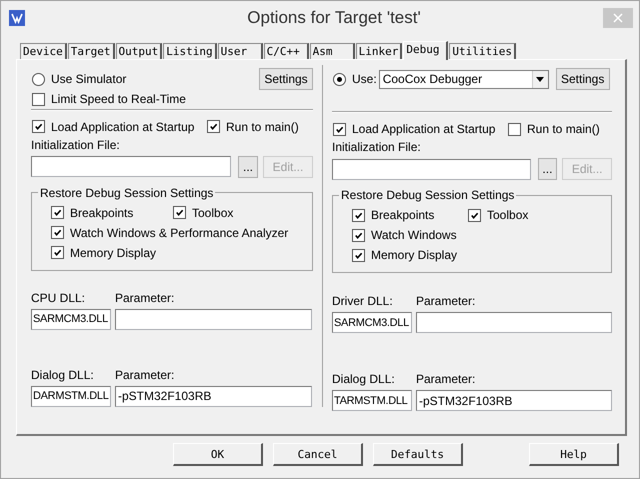 This screenshot has width=640, height=479. I want to click on tab: Utilities, so click(482, 51).